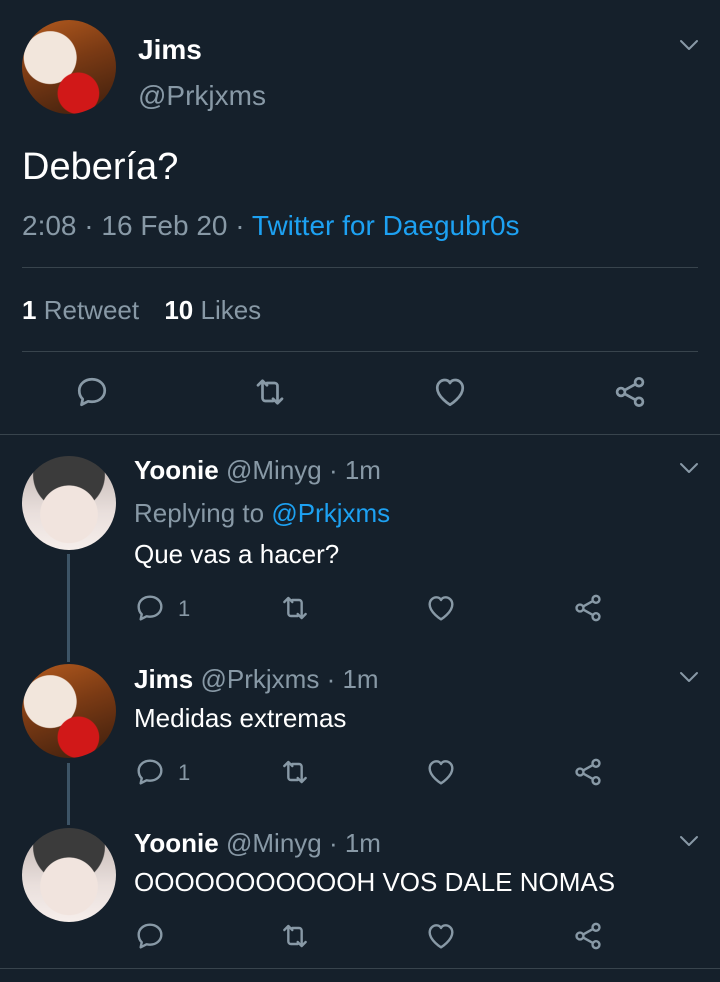 This screenshot has height=982, width=720. I want to click on engagement-stats: 1 Retweet 10 Likes, so click(141, 310).